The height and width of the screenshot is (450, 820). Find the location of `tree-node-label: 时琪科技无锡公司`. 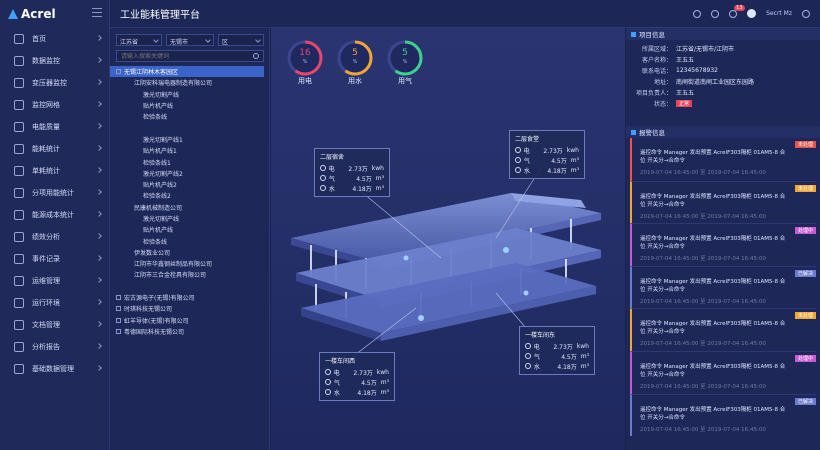

tree-node-label: 时琪科技无锡公司 is located at coordinates (148, 310).